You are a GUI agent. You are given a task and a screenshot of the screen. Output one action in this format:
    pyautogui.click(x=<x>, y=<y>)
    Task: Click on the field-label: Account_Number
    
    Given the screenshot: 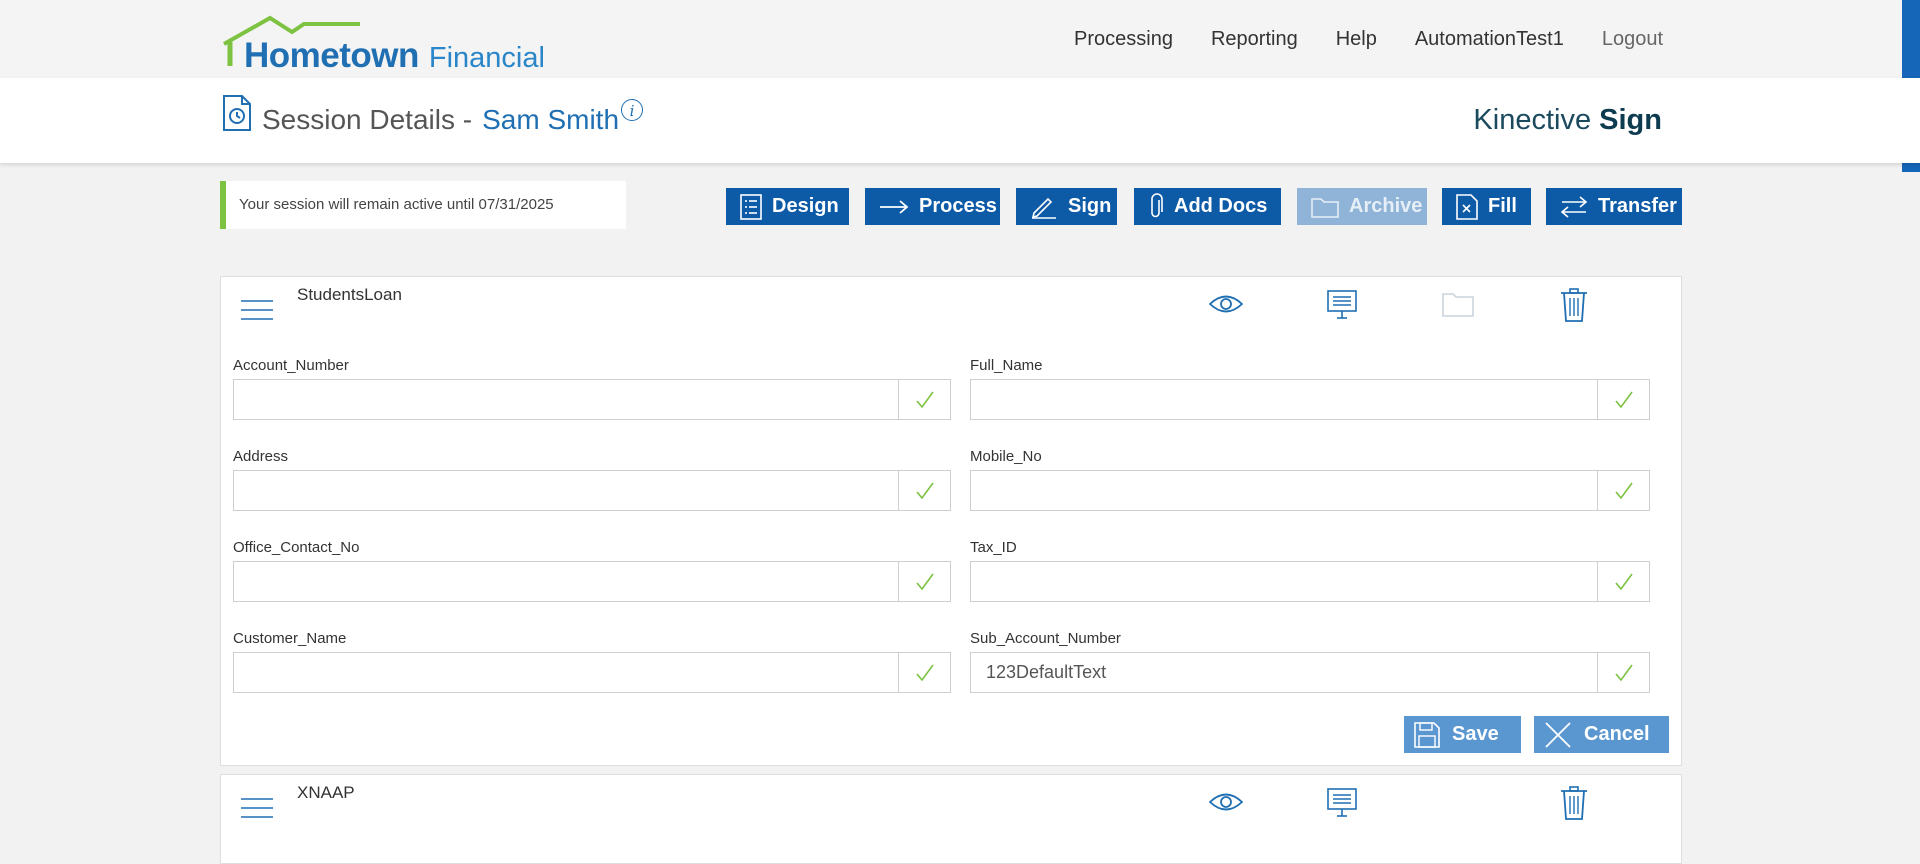 What is the action you would take?
    pyautogui.click(x=291, y=365)
    